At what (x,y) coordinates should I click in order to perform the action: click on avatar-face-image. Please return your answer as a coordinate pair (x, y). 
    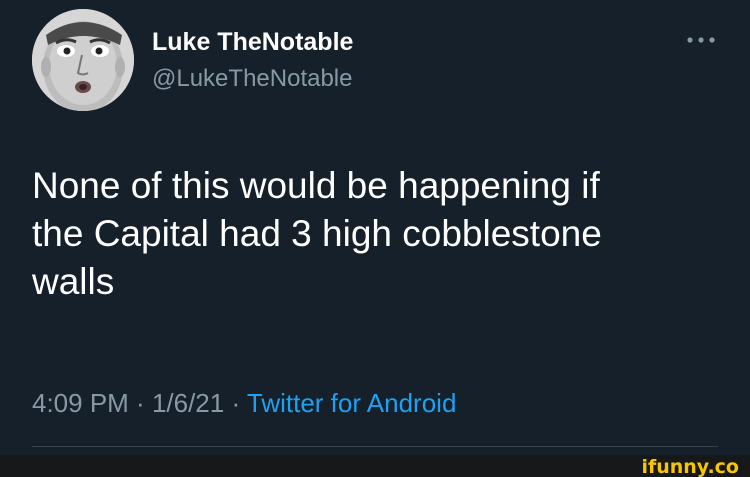
    Looking at the image, I should click on (83, 60).